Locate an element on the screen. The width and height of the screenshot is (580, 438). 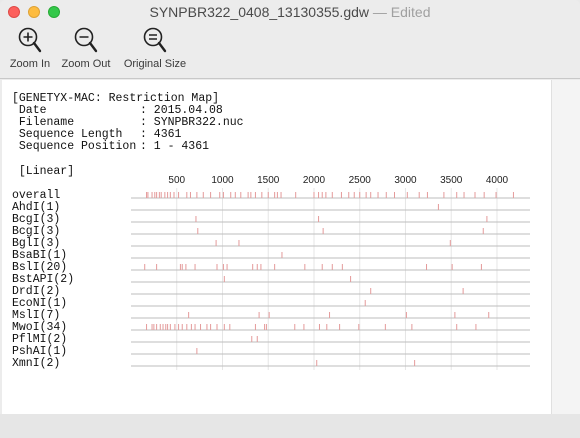
window-filename: SYNPBR322_0408_13130355.gdw is located at coordinates (259, 12).